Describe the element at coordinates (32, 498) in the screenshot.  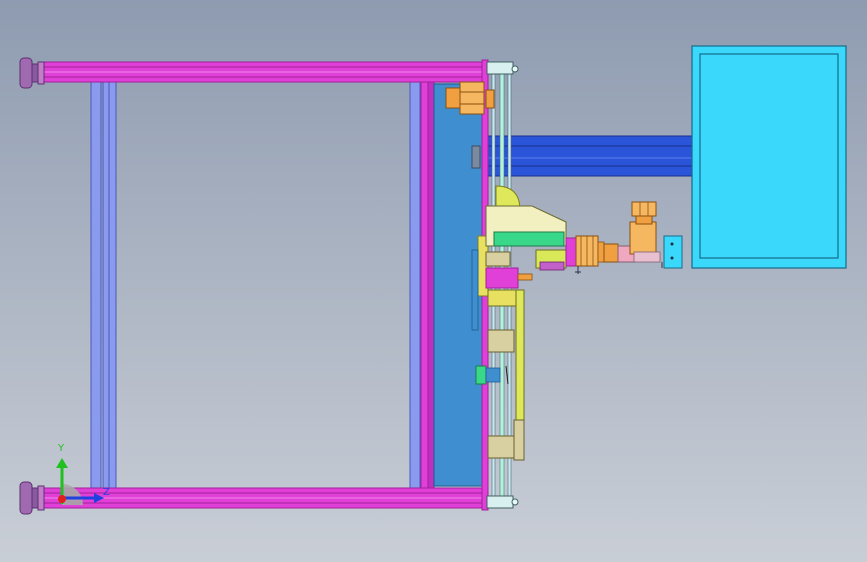
I see `leveling-foot-bottom` at that location.